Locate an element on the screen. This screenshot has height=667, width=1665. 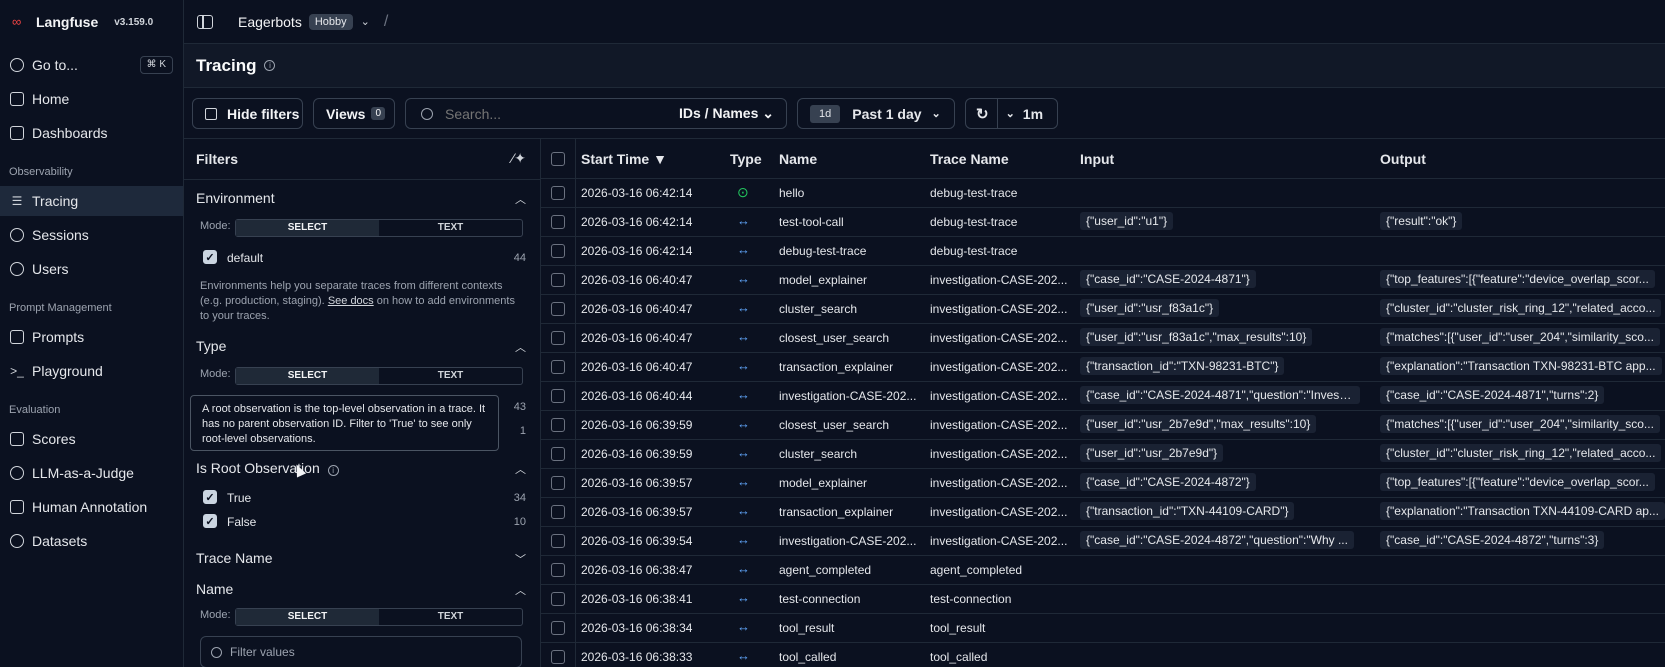
magic-wand-icon: ⁄✦ is located at coordinates (519, 158).